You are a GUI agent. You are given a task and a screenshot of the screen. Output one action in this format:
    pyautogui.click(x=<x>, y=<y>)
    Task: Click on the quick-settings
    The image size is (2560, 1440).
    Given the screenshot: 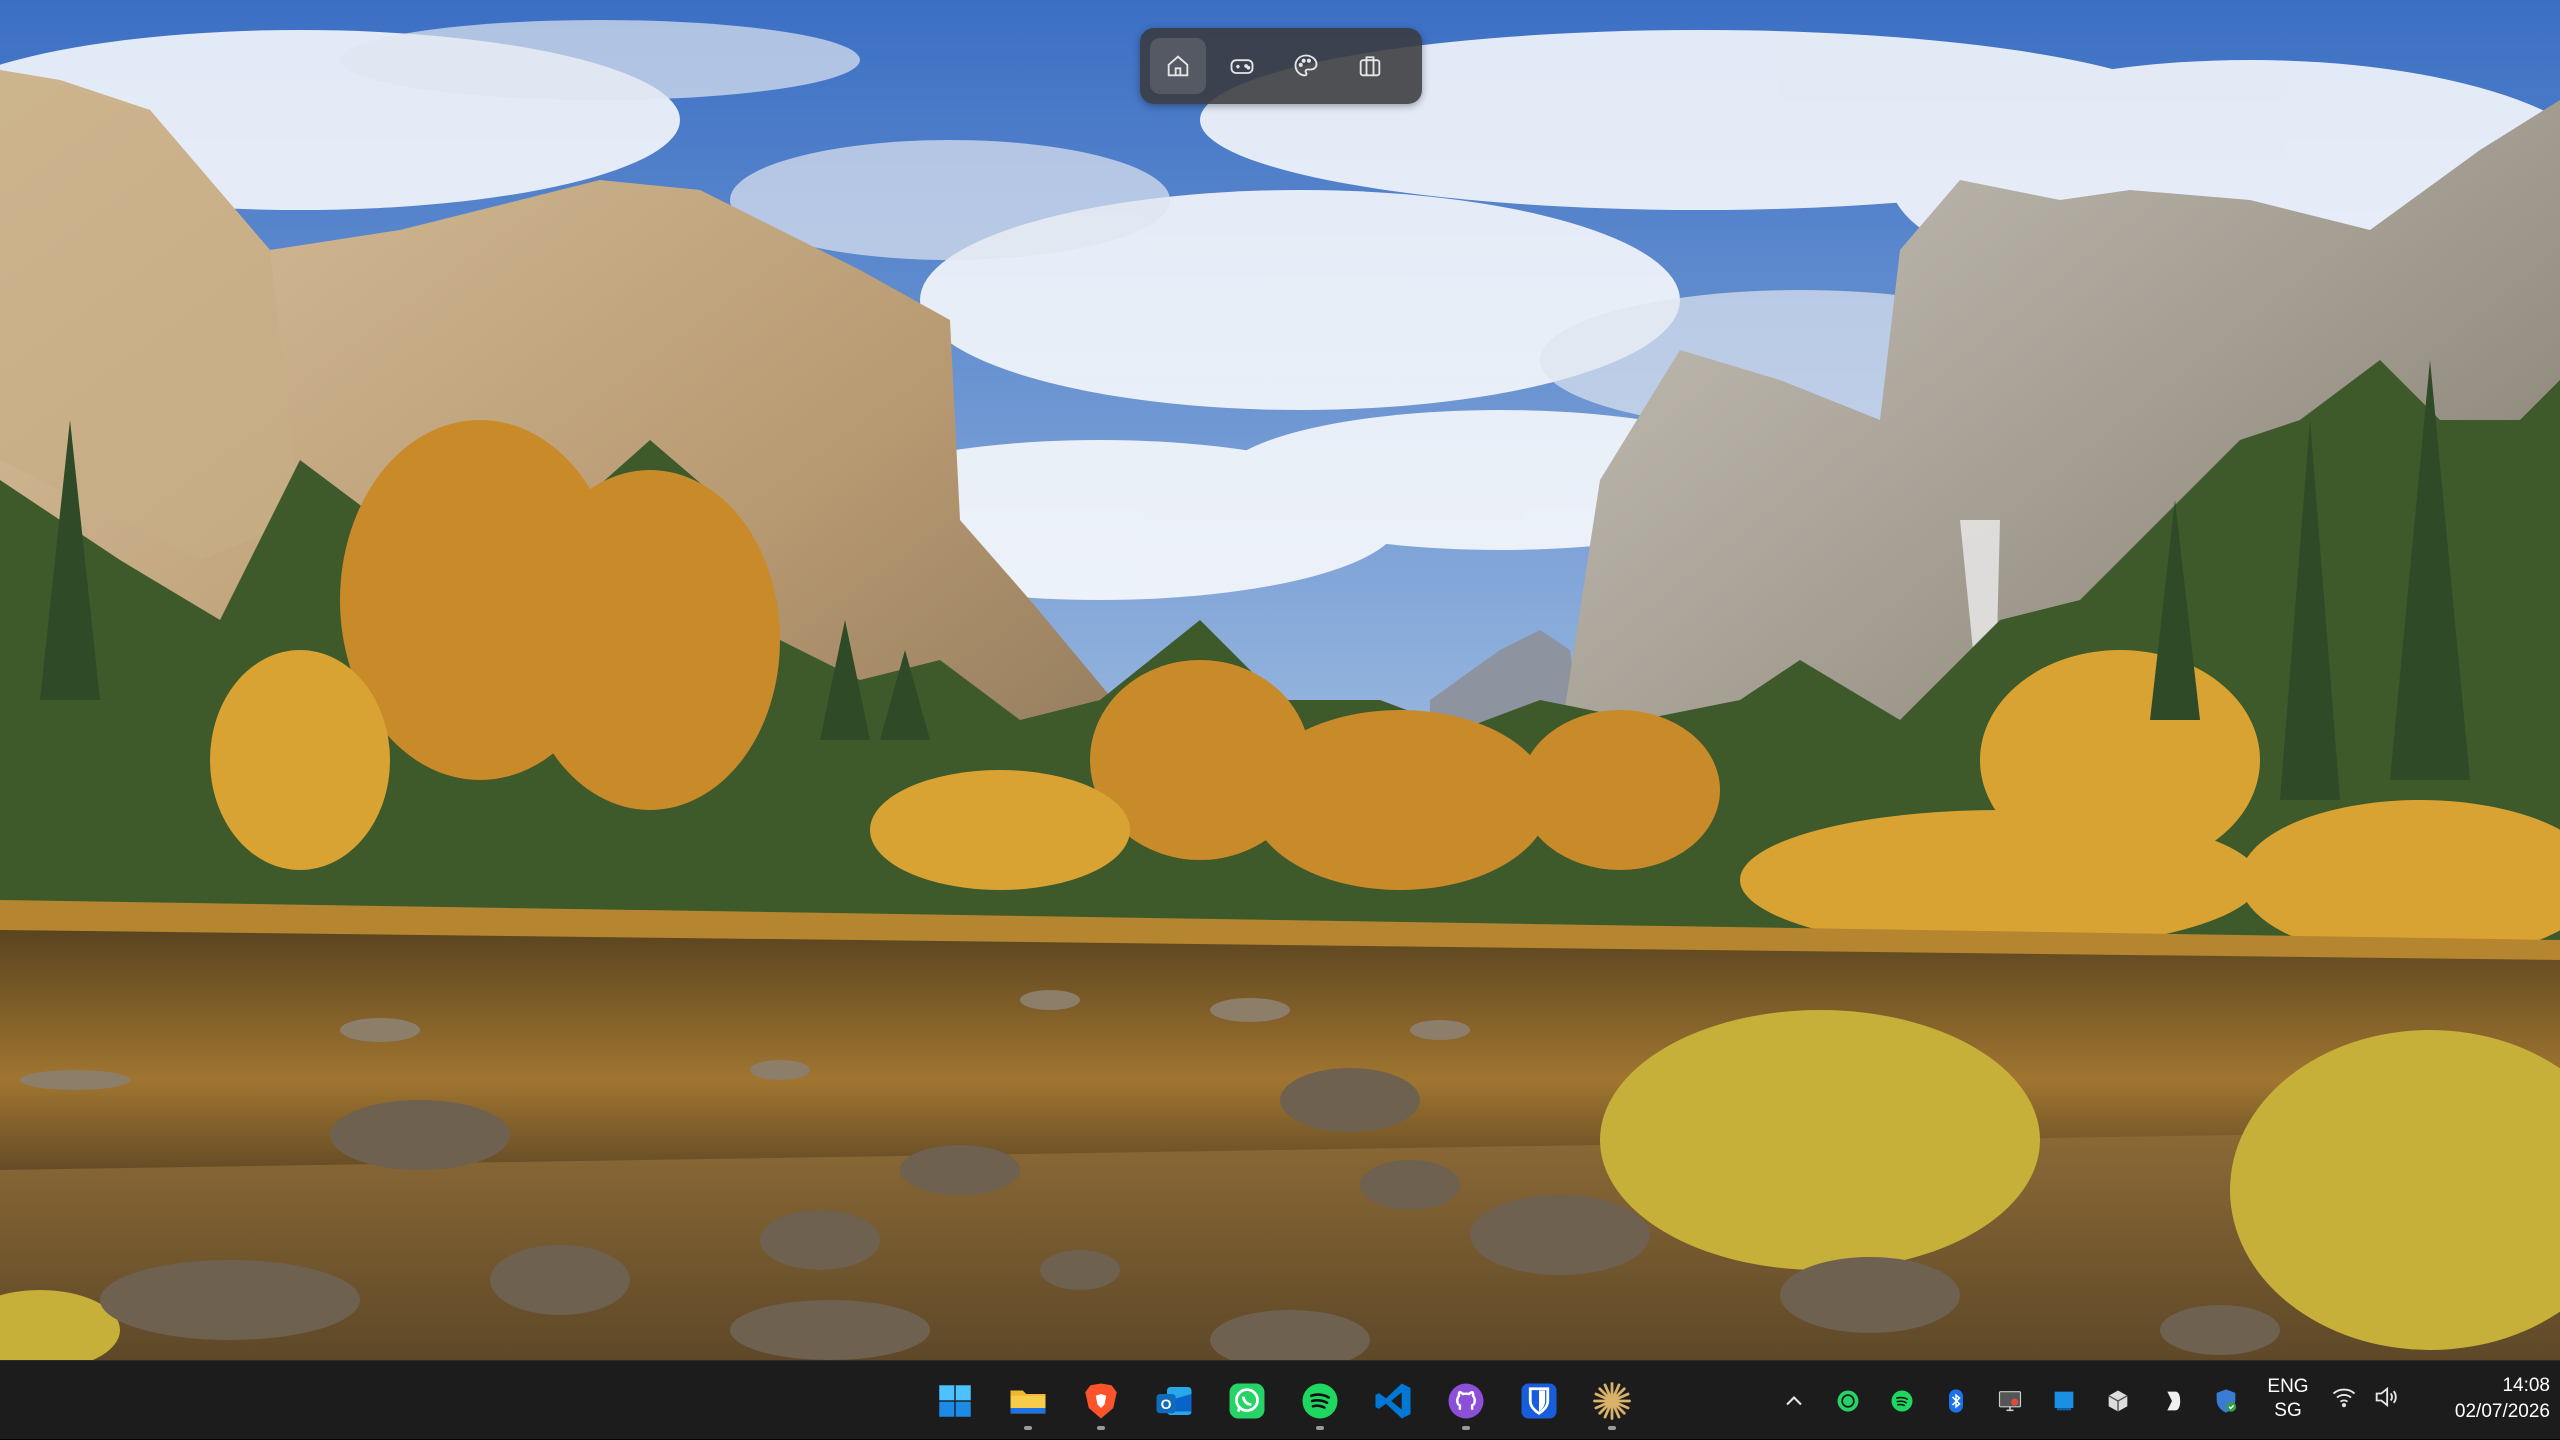 What is the action you would take?
    pyautogui.click(x=2365, y=1397)
    